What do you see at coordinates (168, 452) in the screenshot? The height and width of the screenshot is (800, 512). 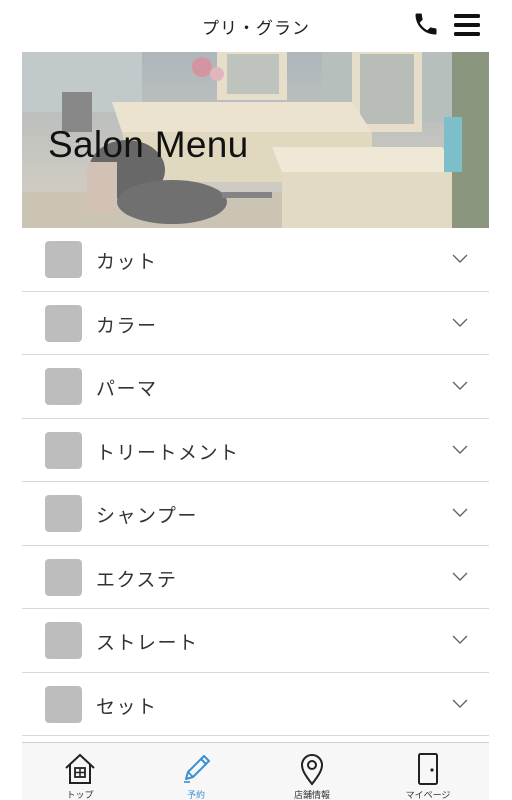 I see `menu-item-label: トリートメント` at bounding box center [168, 452].